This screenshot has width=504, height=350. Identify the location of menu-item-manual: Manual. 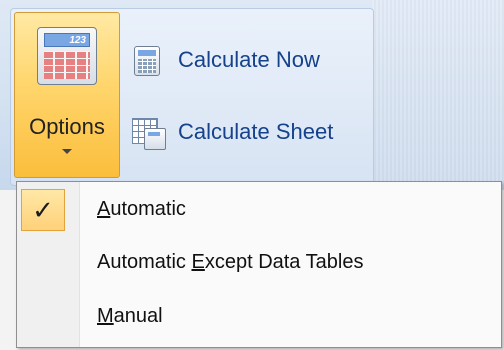
(259, 319).